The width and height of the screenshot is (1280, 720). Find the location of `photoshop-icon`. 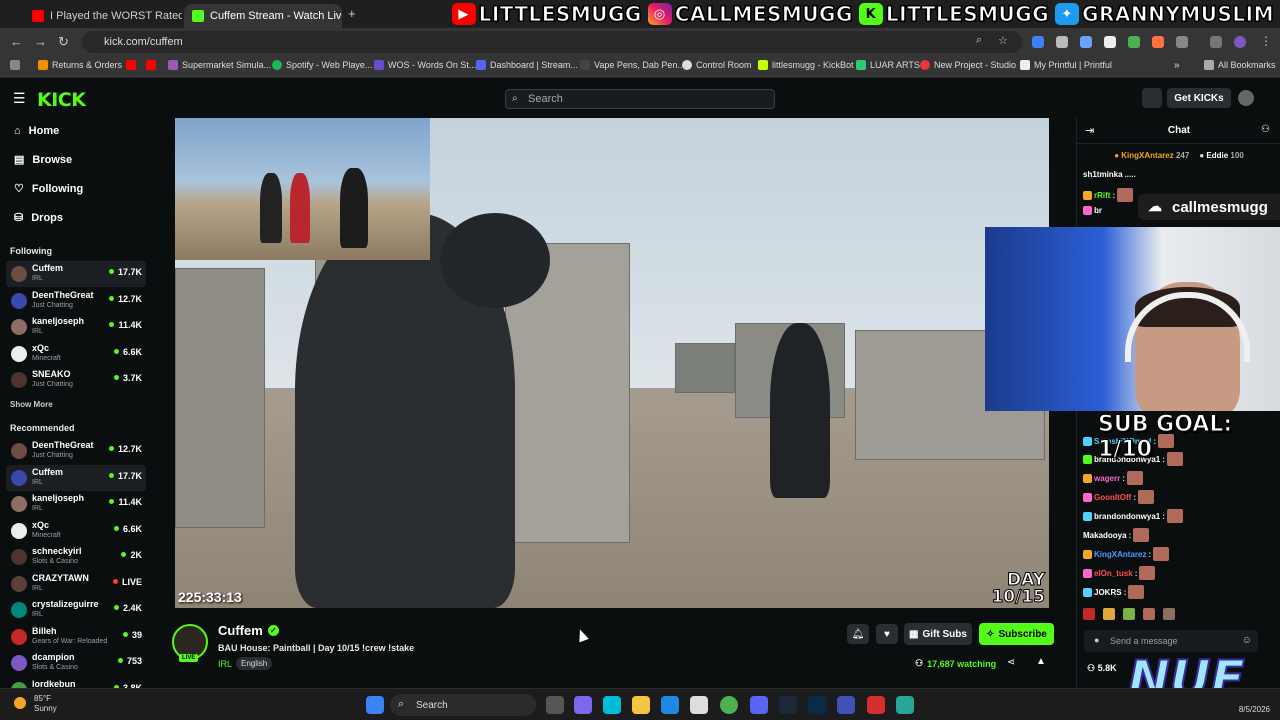

photoshop-icon is located at coordinates (817, 705).